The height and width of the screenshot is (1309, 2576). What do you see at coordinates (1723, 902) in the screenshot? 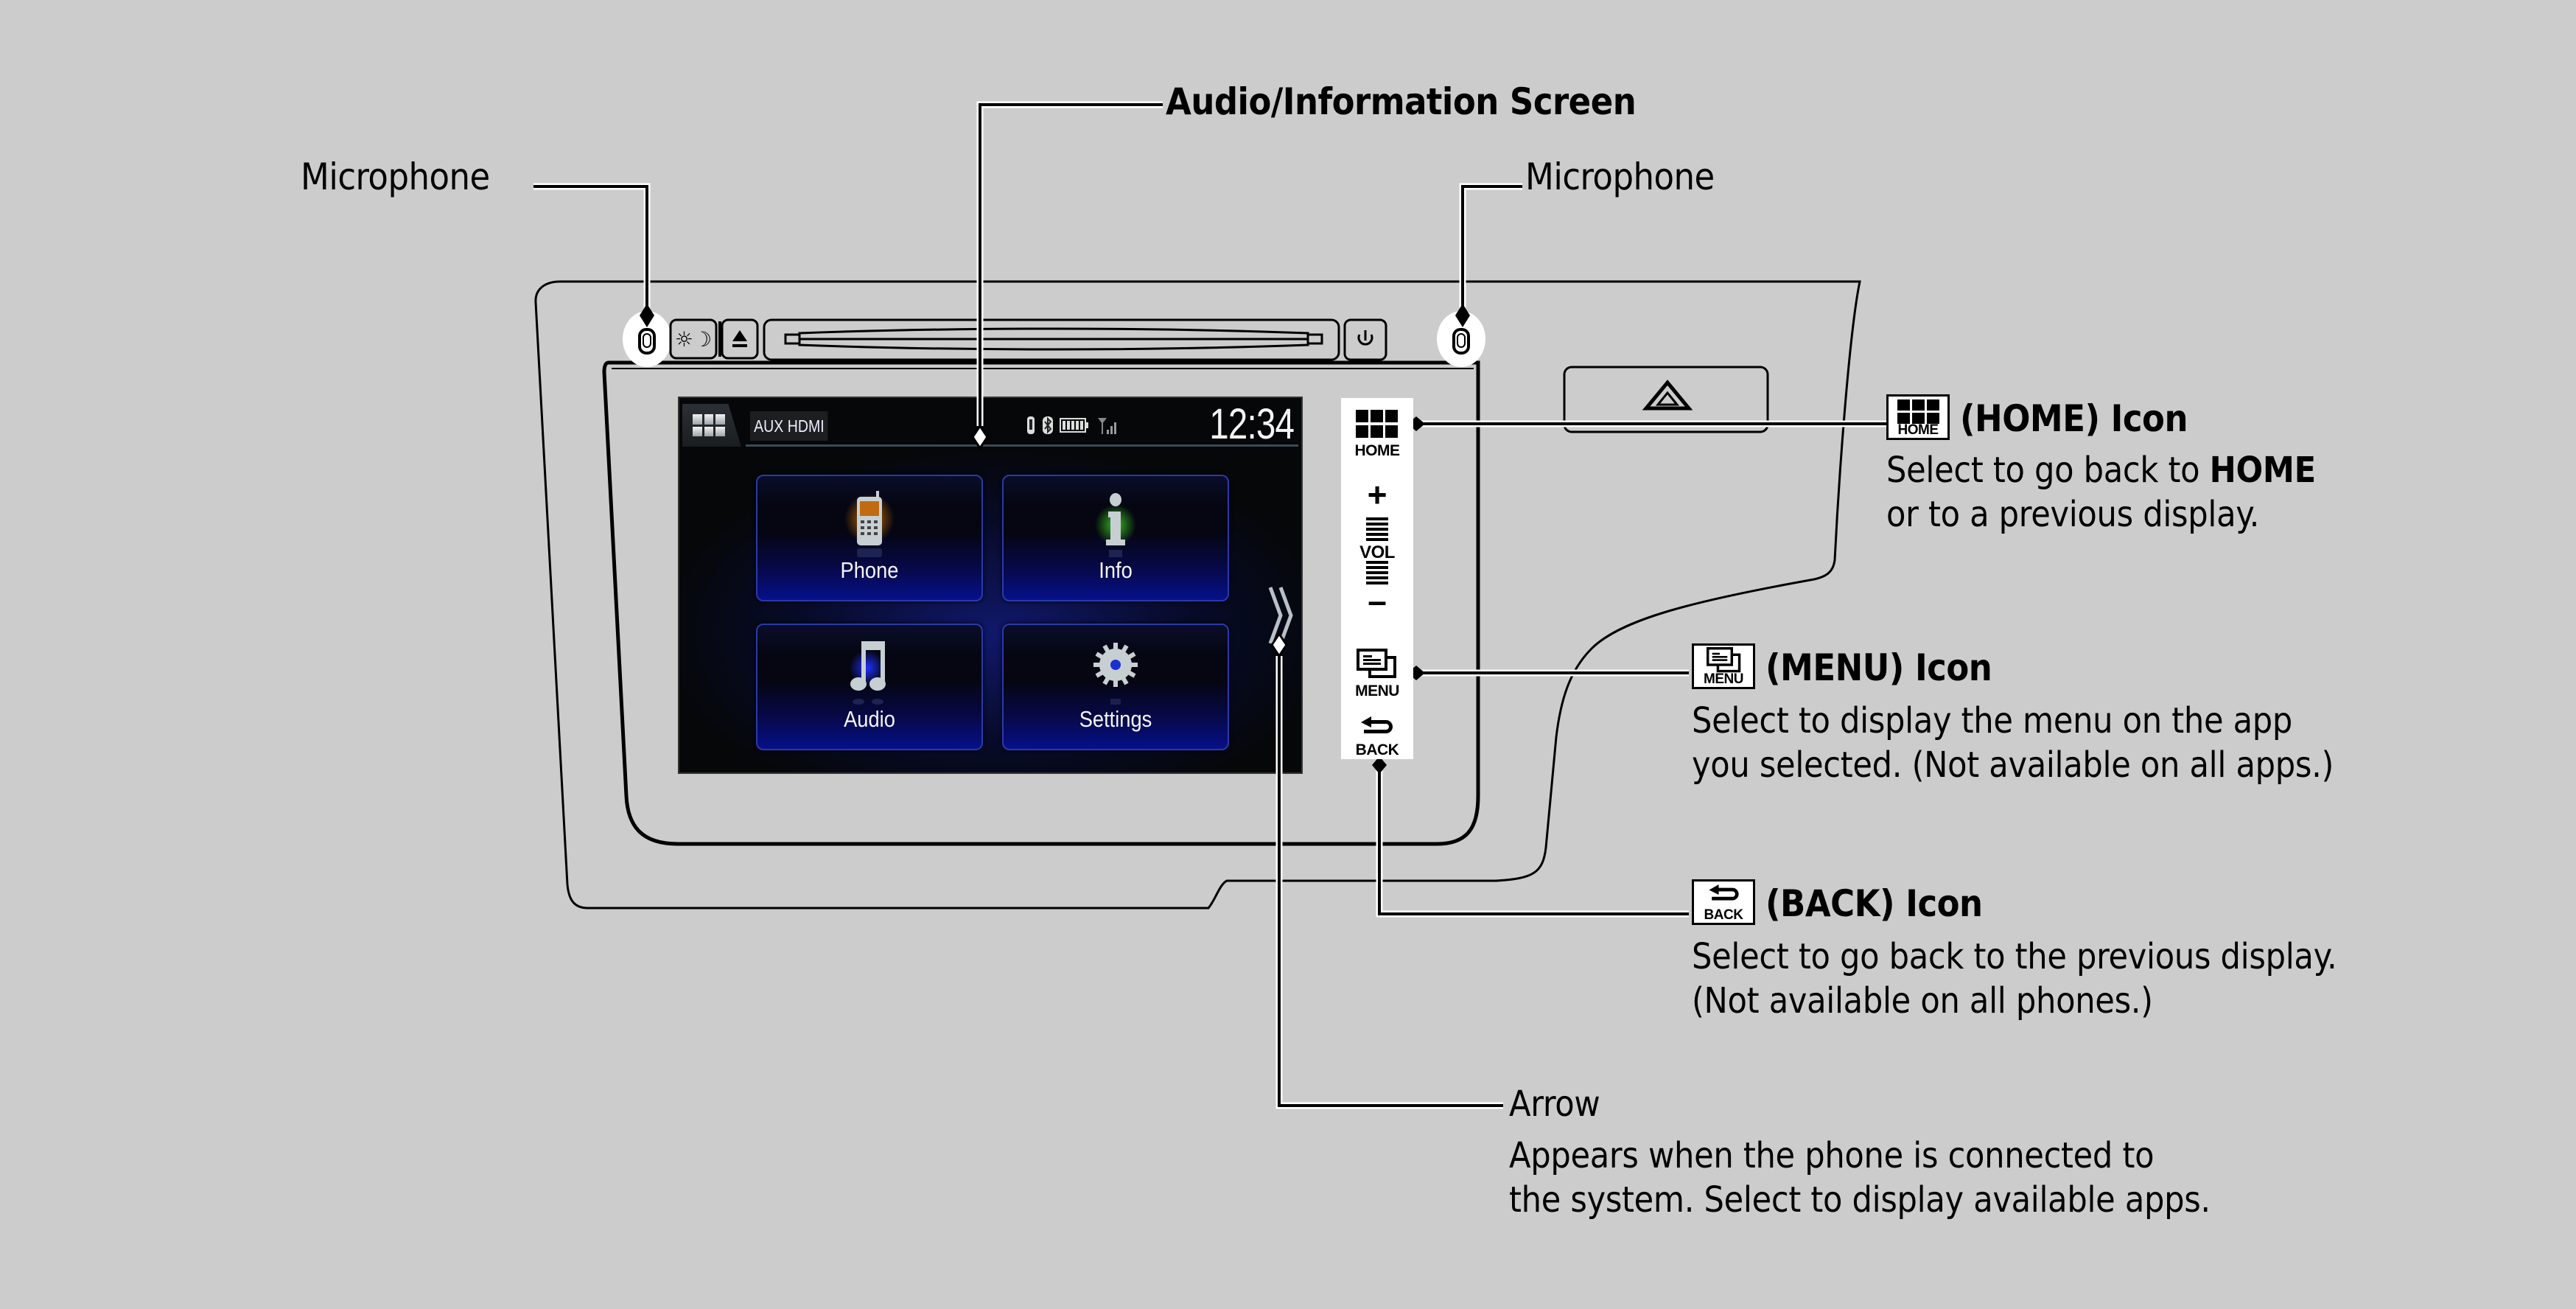
I see `back-icon-badge: BACK` at bounding box center [1723, 902].